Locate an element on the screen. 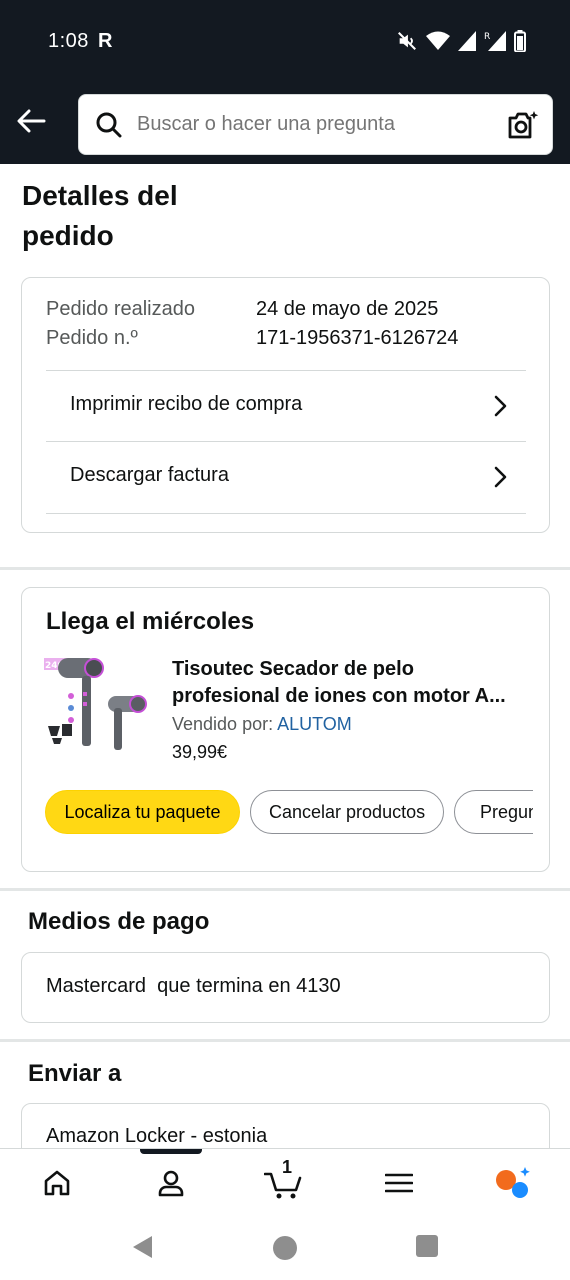 This screenshot has height=1280, width=570. back-triangle-icon is located at coordinates (142, 1247).